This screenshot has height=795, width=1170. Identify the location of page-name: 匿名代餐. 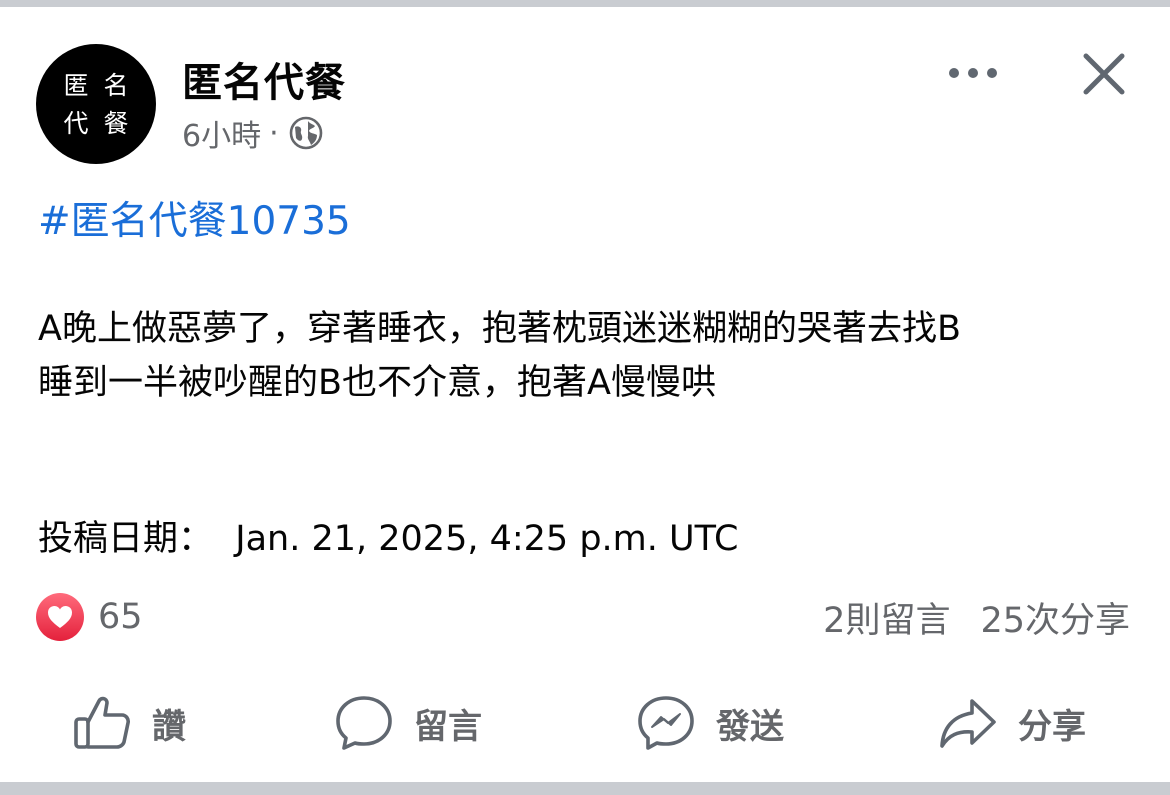
(264, 79).